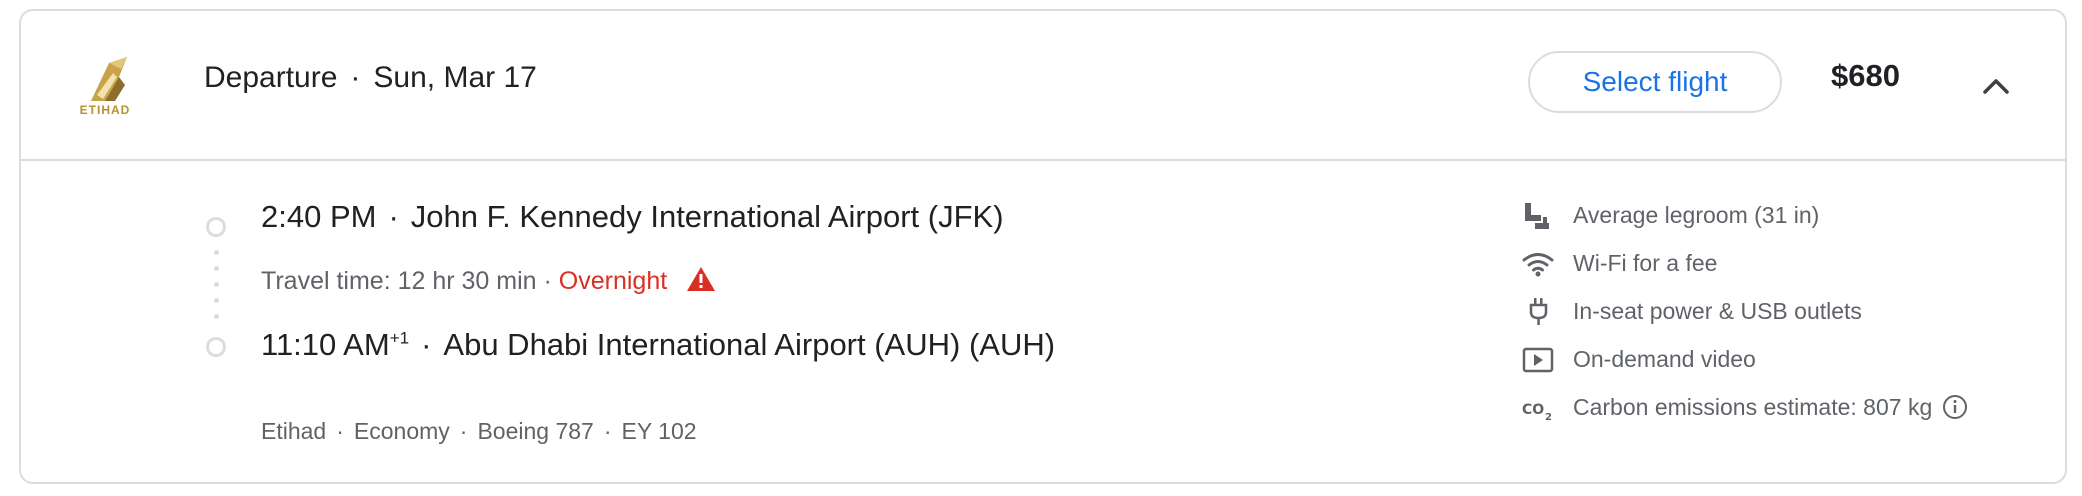  Describe the element at coordinates (1753, 407) in the screenshot. I see `amenity-label: Carbon emissions estimate: 807 kg` at that location.